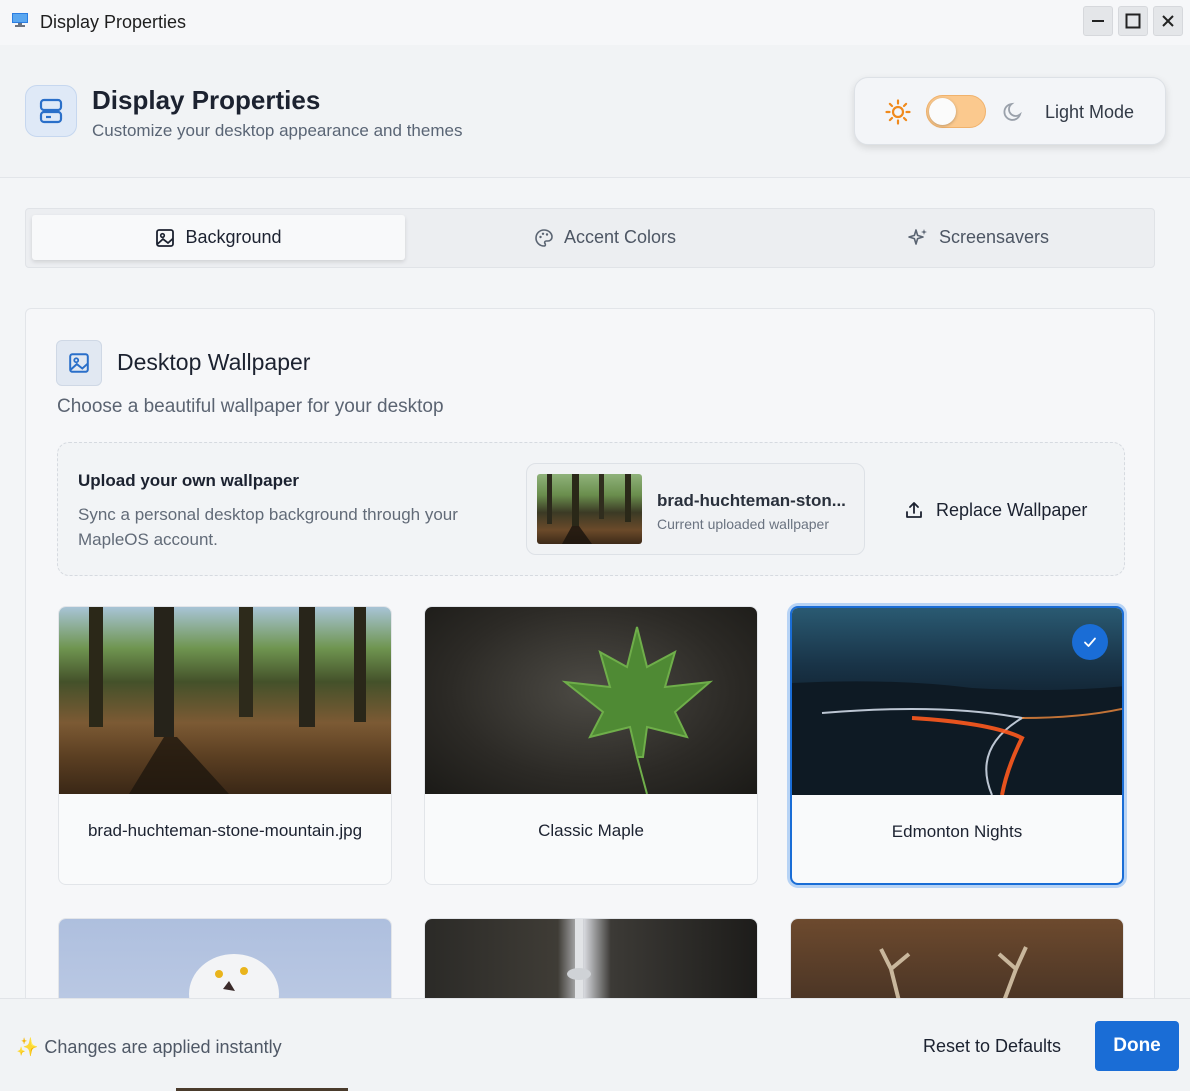 The height and width of the screenshot is (1091, 1190). I want to click on sparkles-icon, so click(917, 236).